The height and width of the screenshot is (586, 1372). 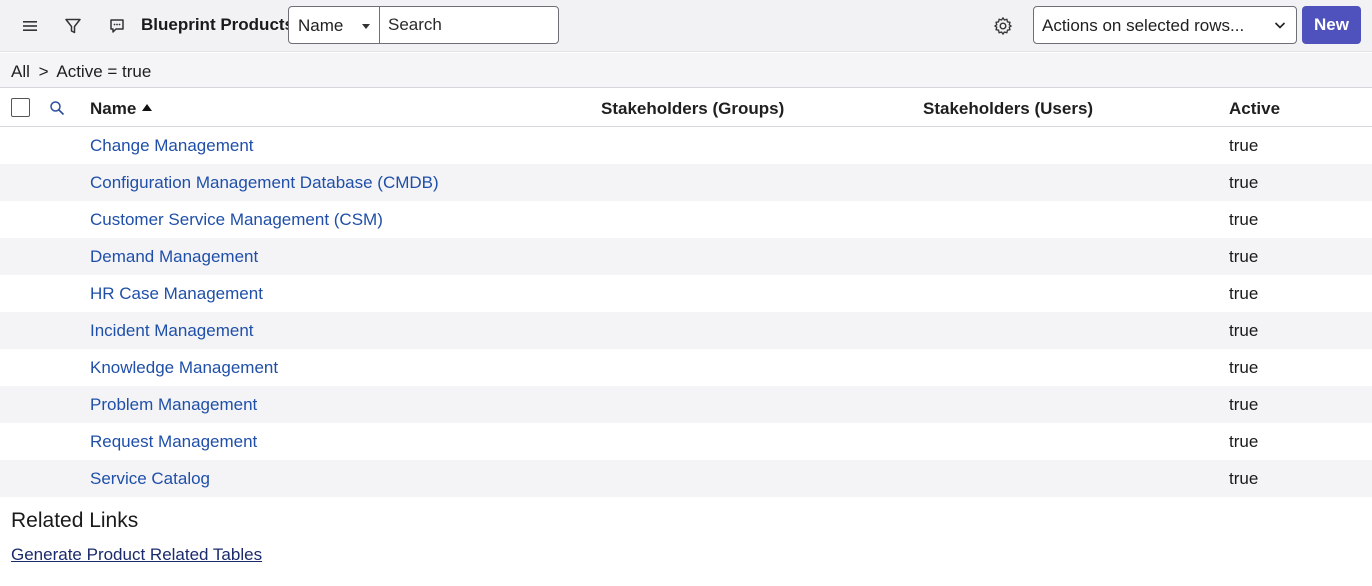 I want to click on table-row: Service Catalog true, so click(x=686, y=478).